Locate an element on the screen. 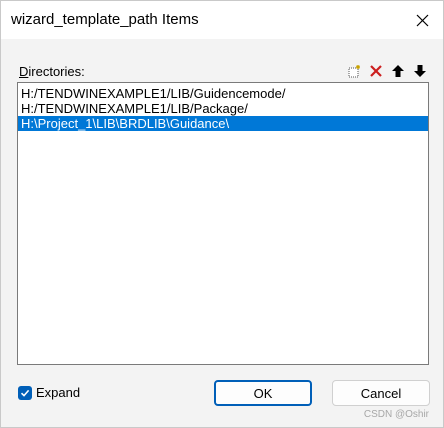 The image size is (444, 428). move-up-icon is located at coordinates (398, 71).